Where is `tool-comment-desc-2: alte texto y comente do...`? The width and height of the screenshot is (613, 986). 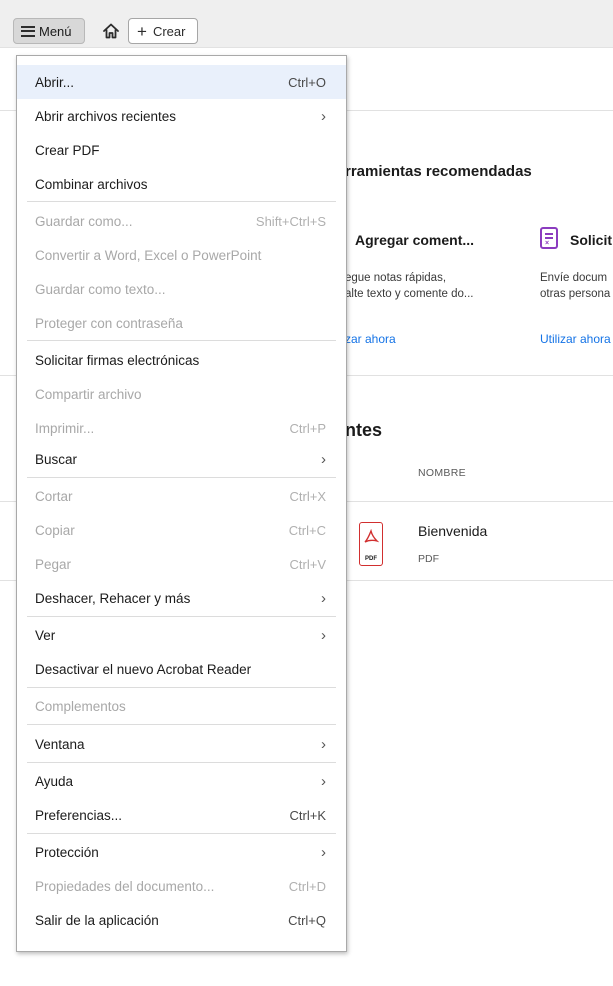 tool-comment-desc-2: alte texto y comente do... is located at coordinates (409, 294).